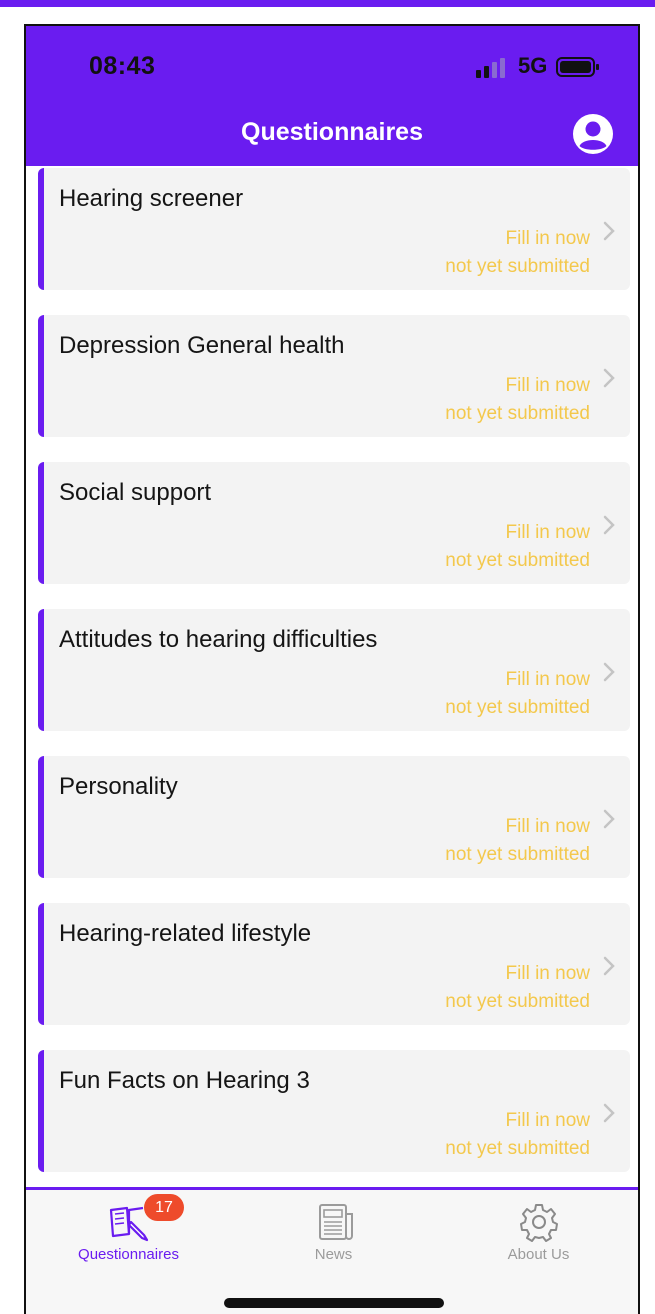  Describe the element at coordinates (151, 198) in the screenshot. I see `questionnaire-title: Hearing screener` at that location.